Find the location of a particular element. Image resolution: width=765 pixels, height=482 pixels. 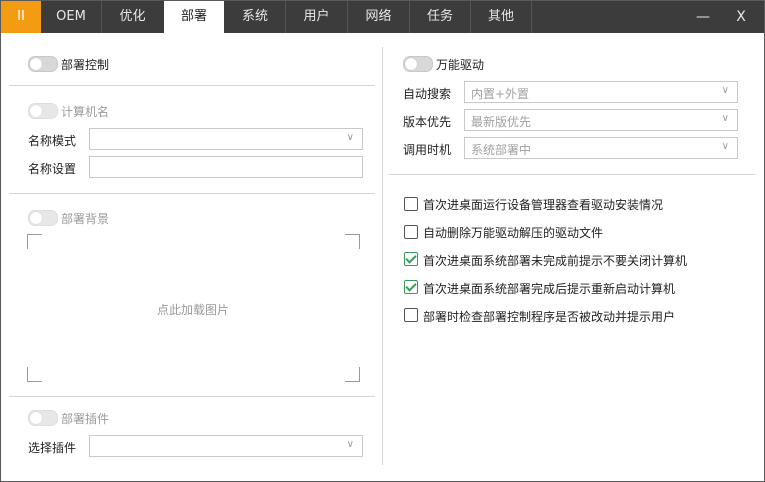

checkbox-label: 部署时检查部署控制程序是否被改动并提示用户 is located at coordinates (549, 317).